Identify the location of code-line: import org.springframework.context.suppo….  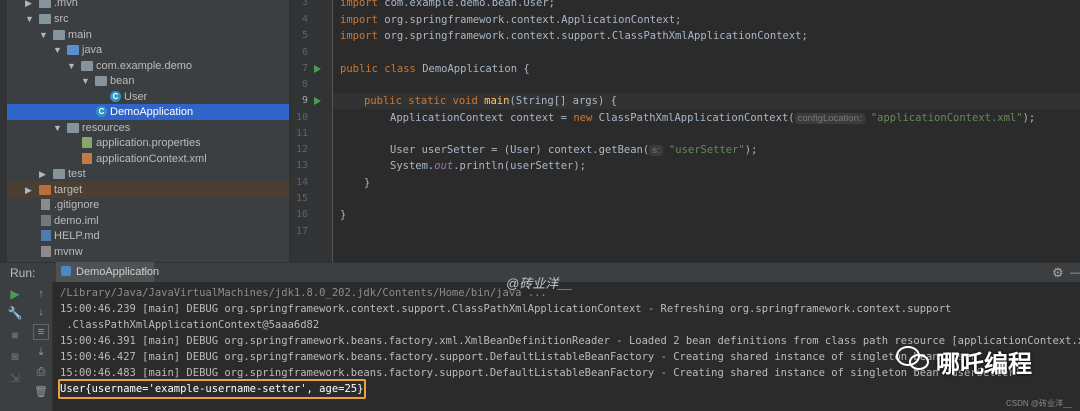
(574, 36).